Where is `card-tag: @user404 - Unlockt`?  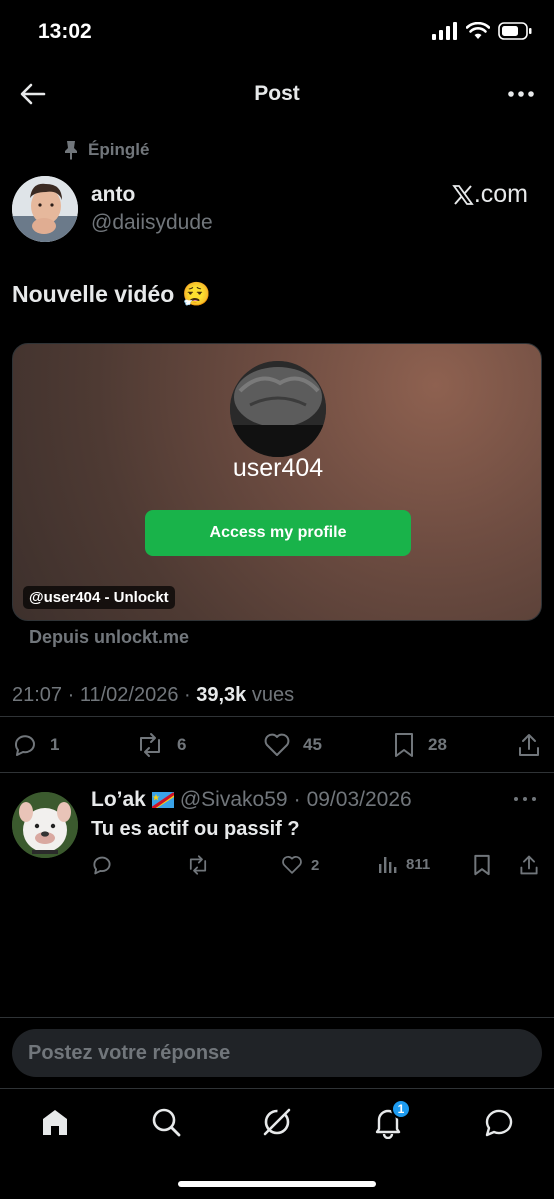
card-tag: @user404 - Unlockt is located at coordinates (99, 597).